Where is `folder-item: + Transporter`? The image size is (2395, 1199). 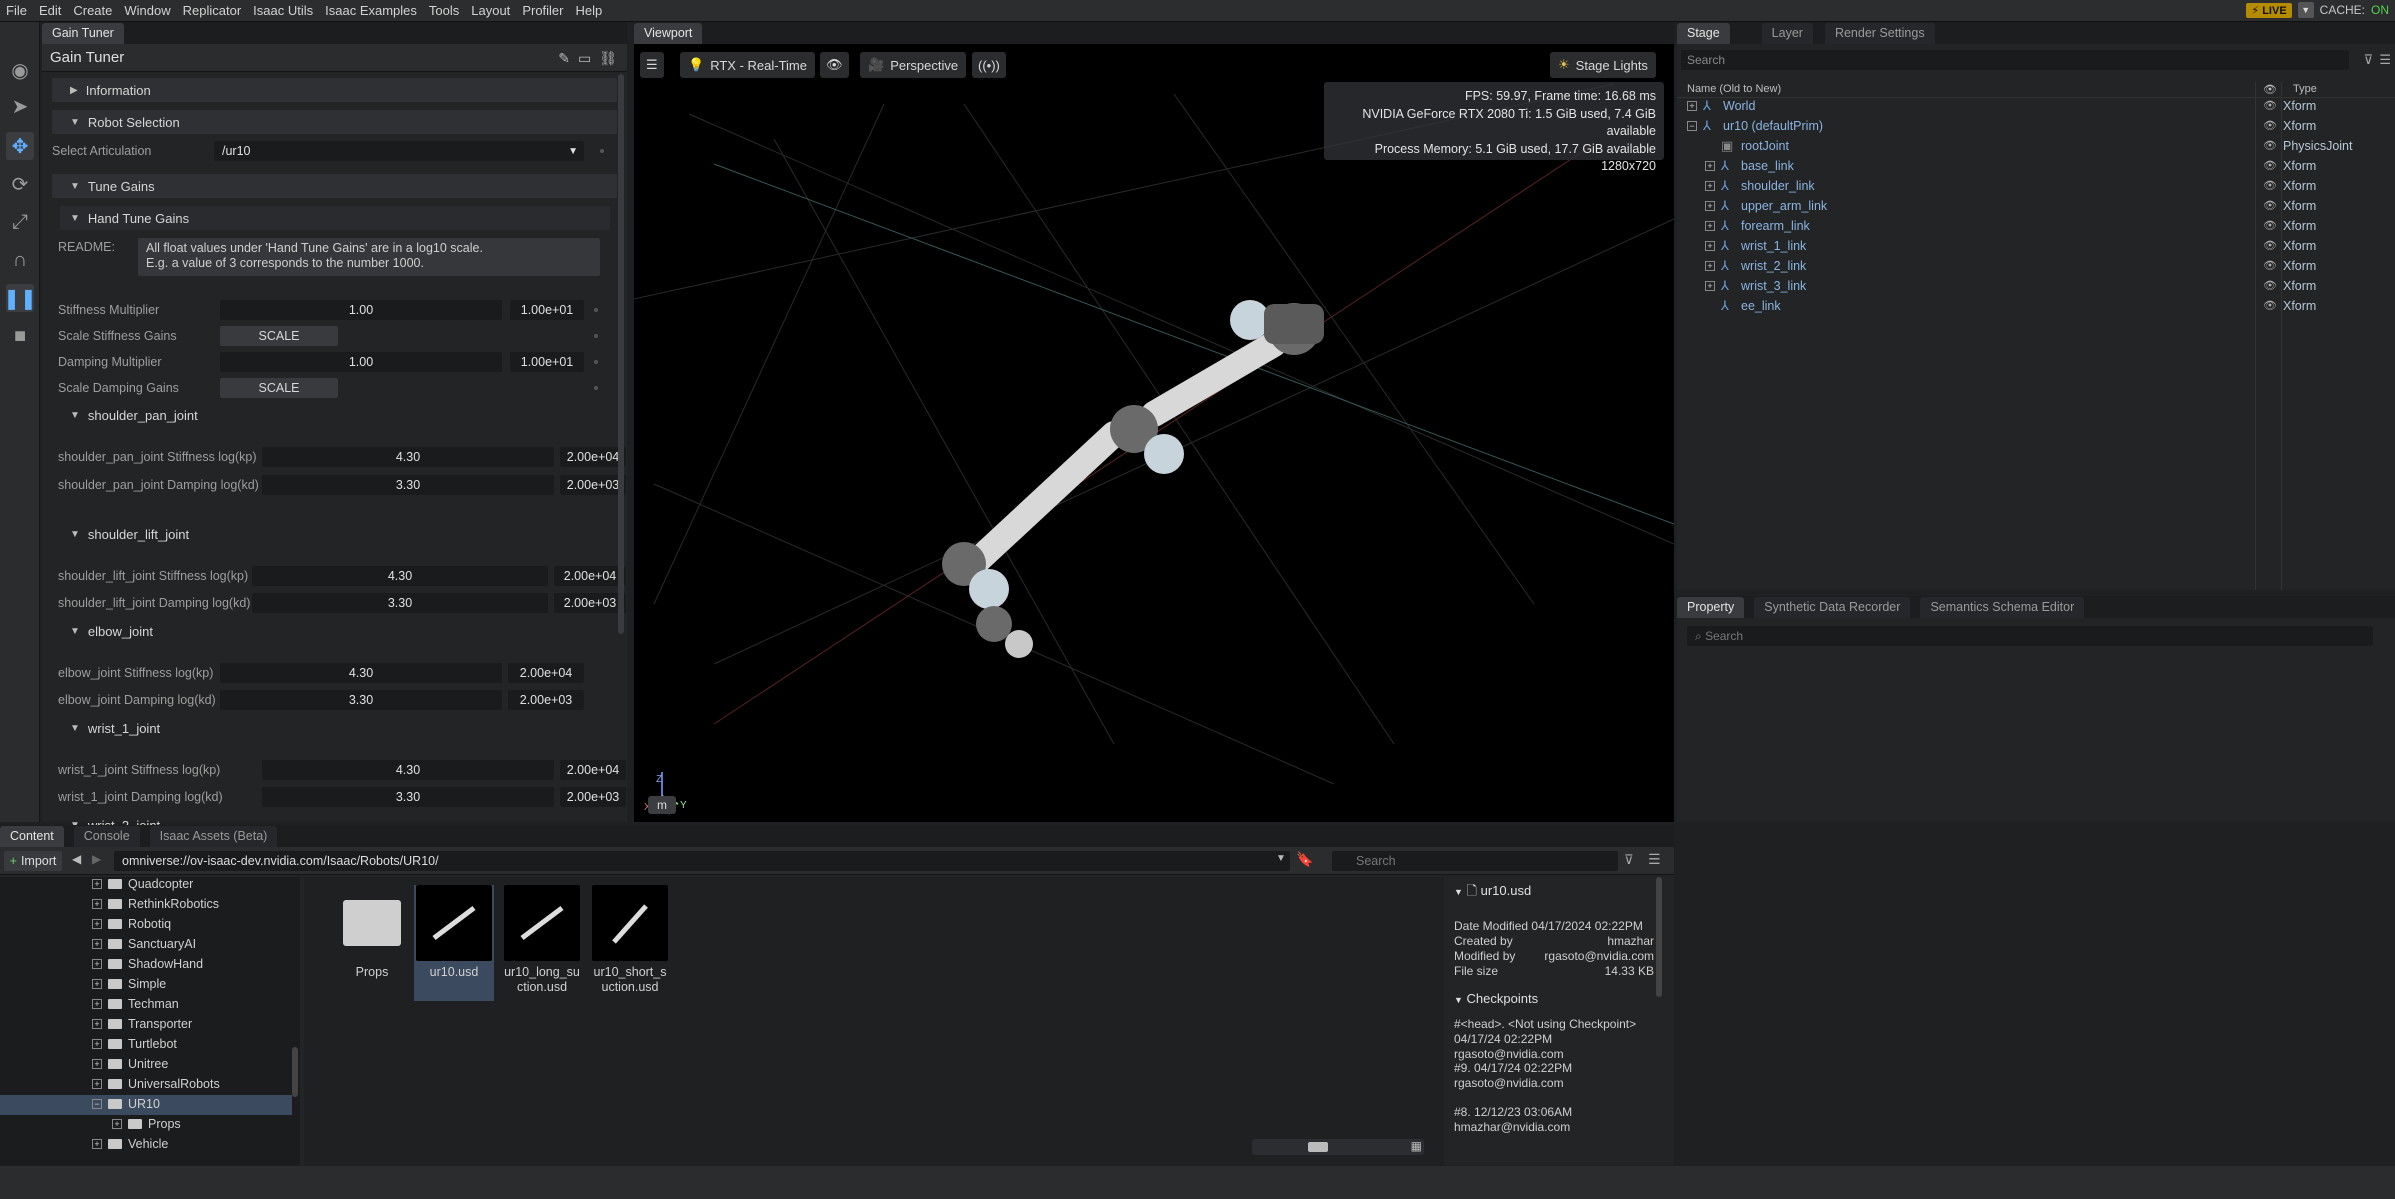
folder-item: + Transporter is located at coordinates (142, 1024).